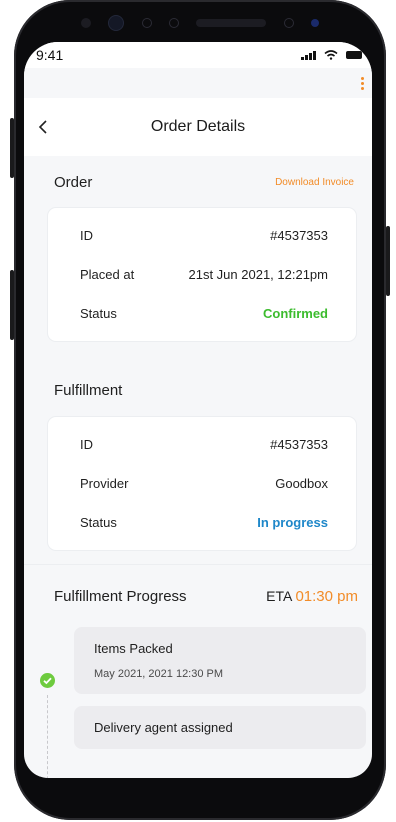 This screenshot has height=822, width=396. I want to click on order-status-row: Status Confirmed, so click(204, 313).